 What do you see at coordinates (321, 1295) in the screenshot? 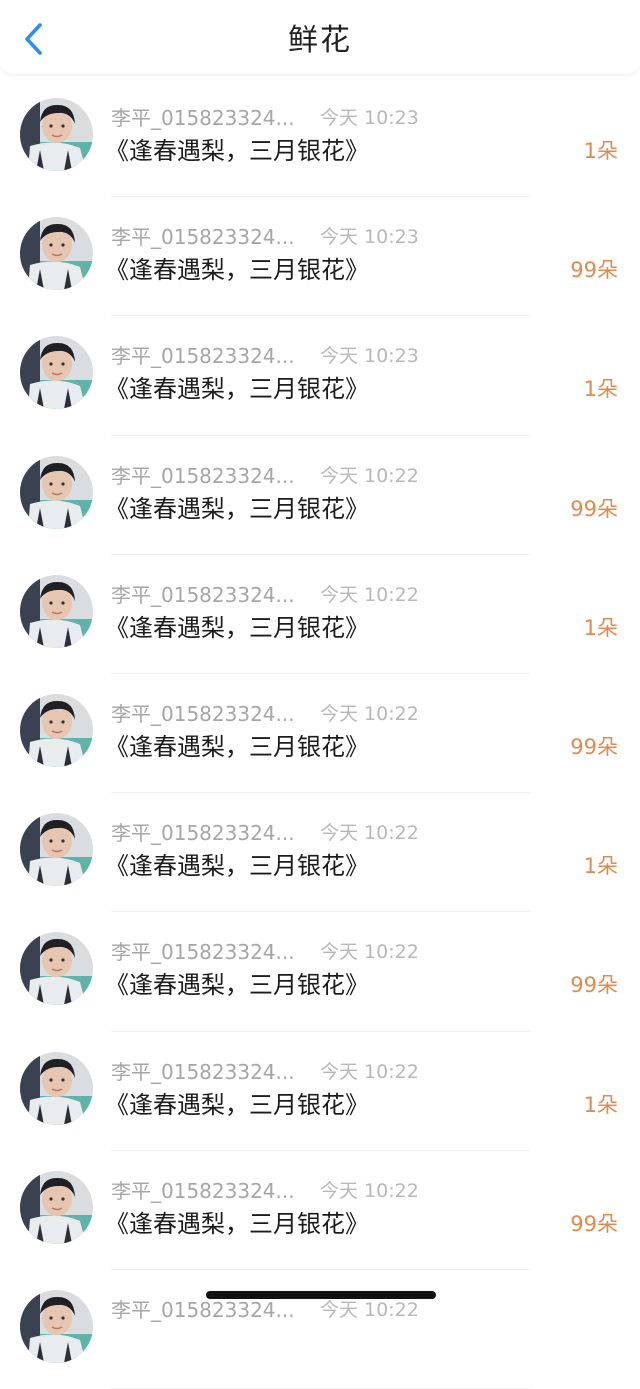
I see `home-indicator` at bounding box center [321, 1295].